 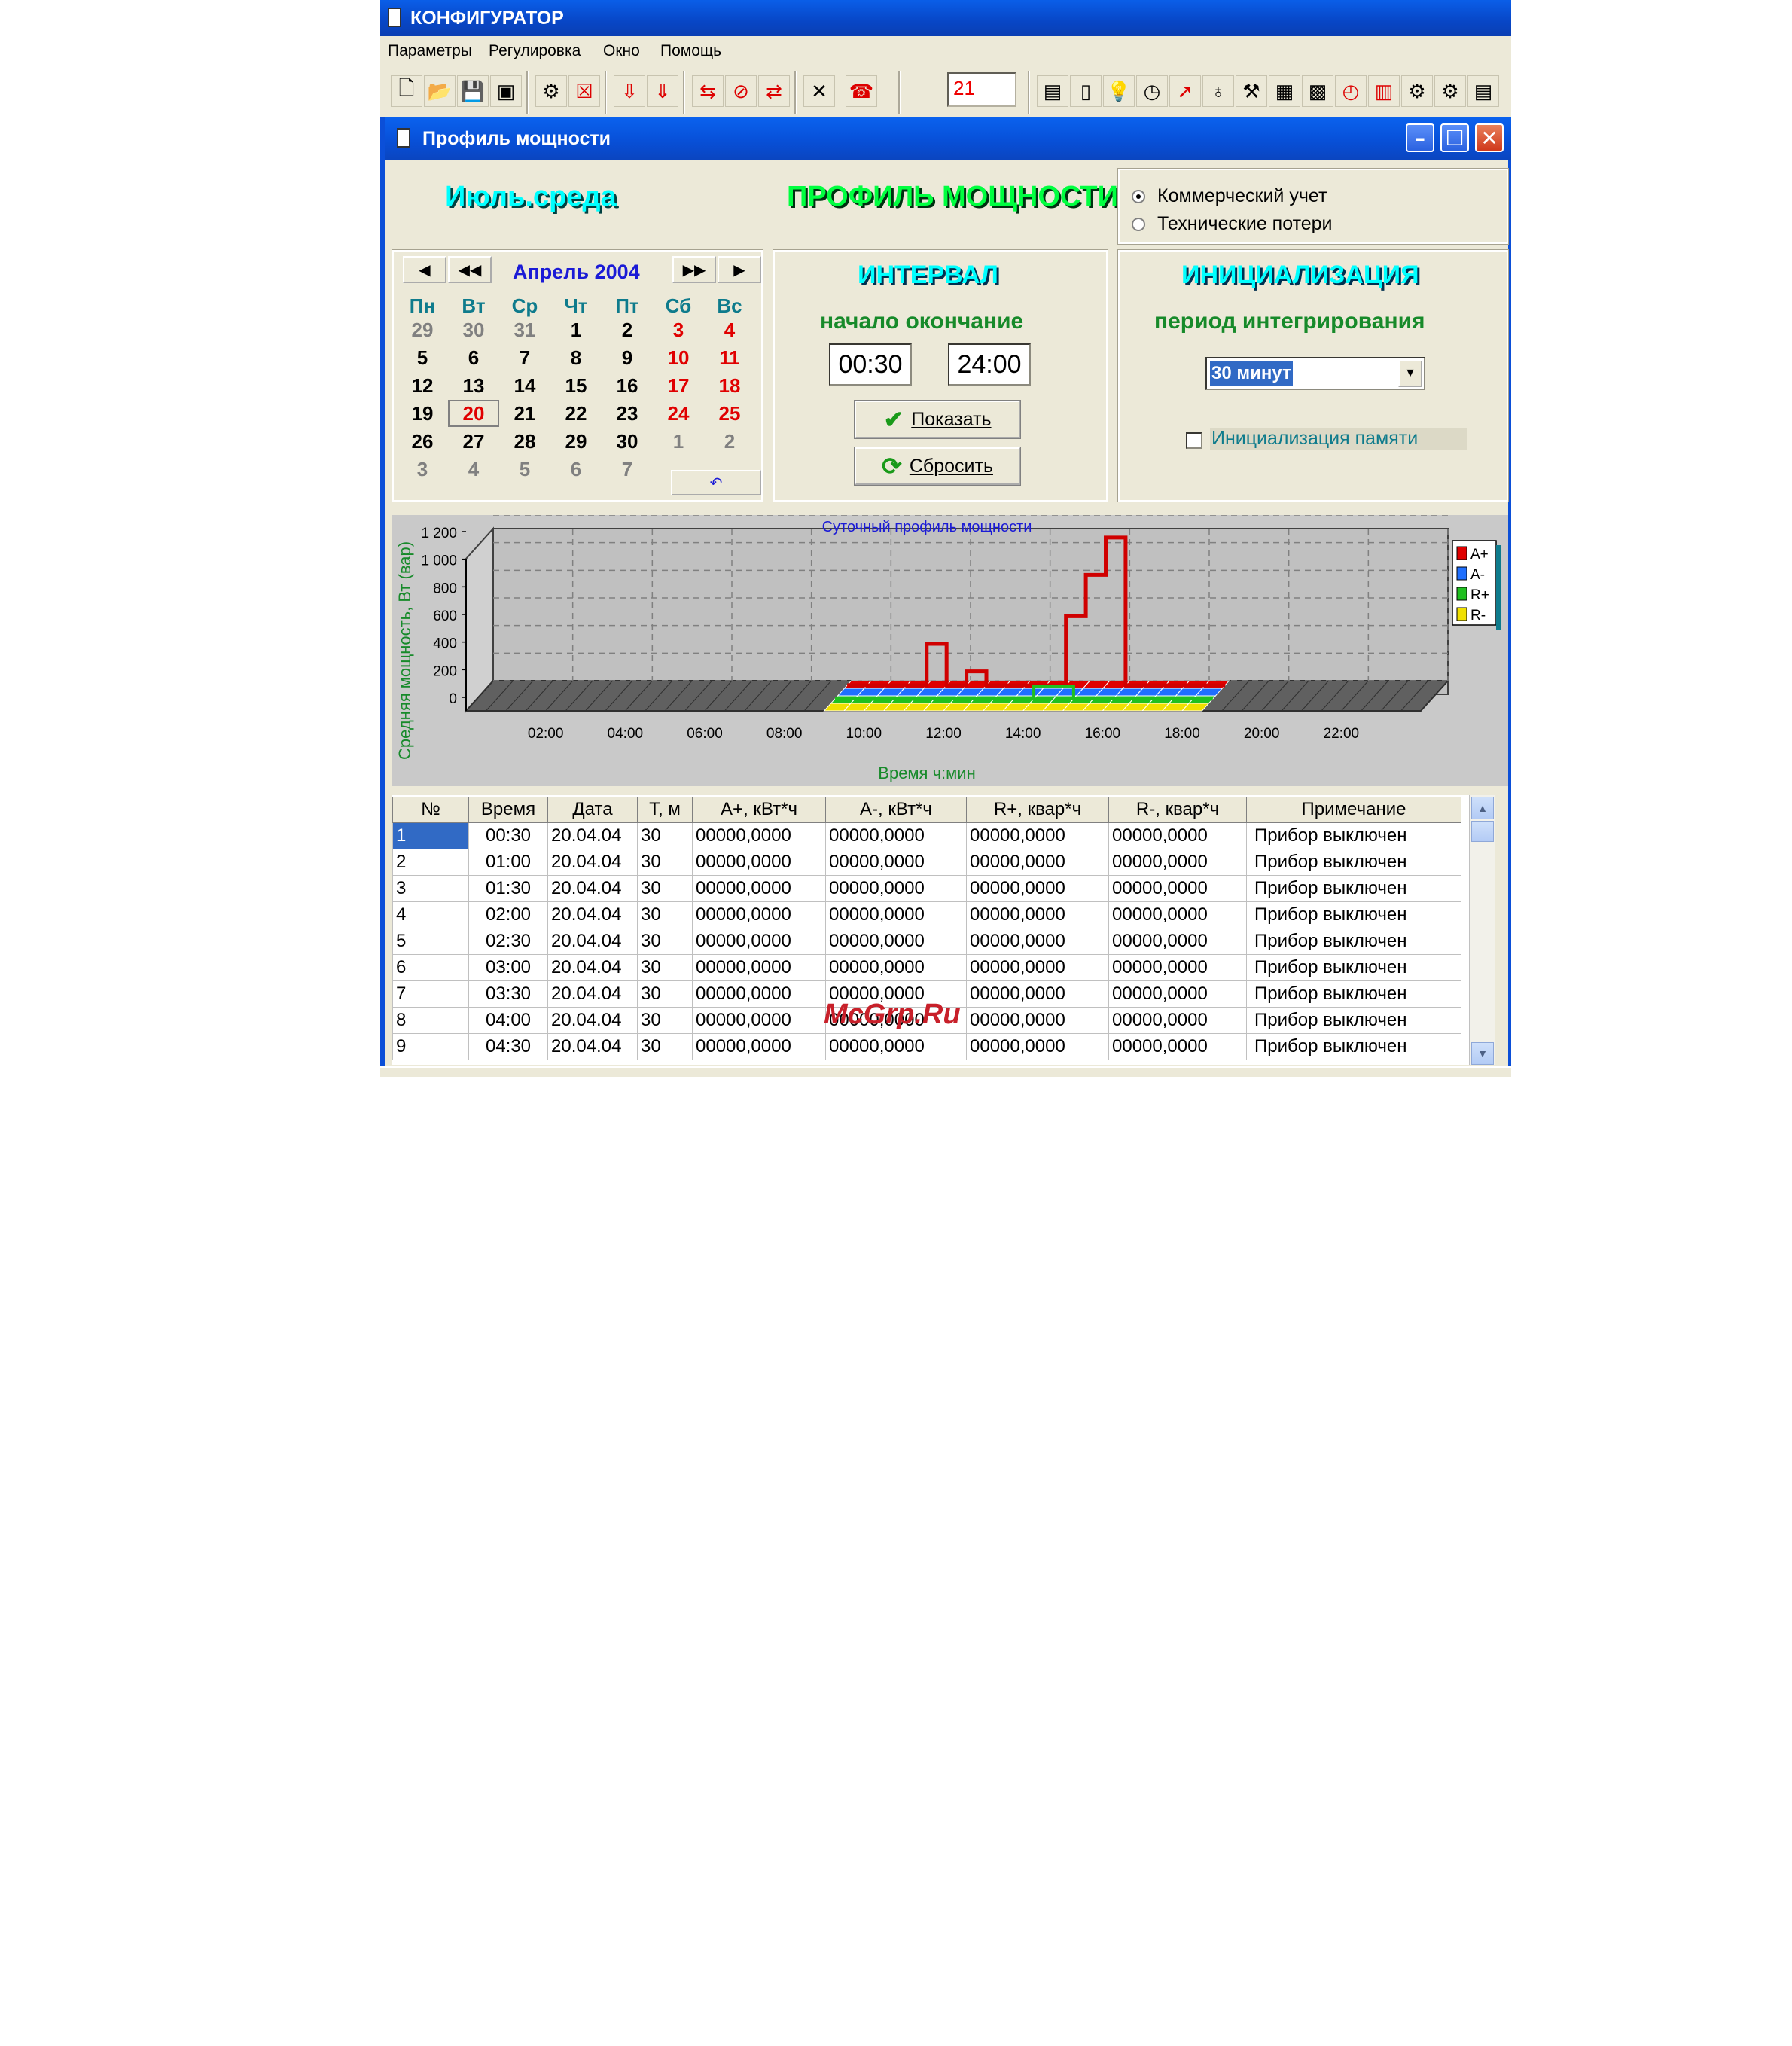 I want to click on bar-chart-icon: ▥, so click(x=1384, y=91).